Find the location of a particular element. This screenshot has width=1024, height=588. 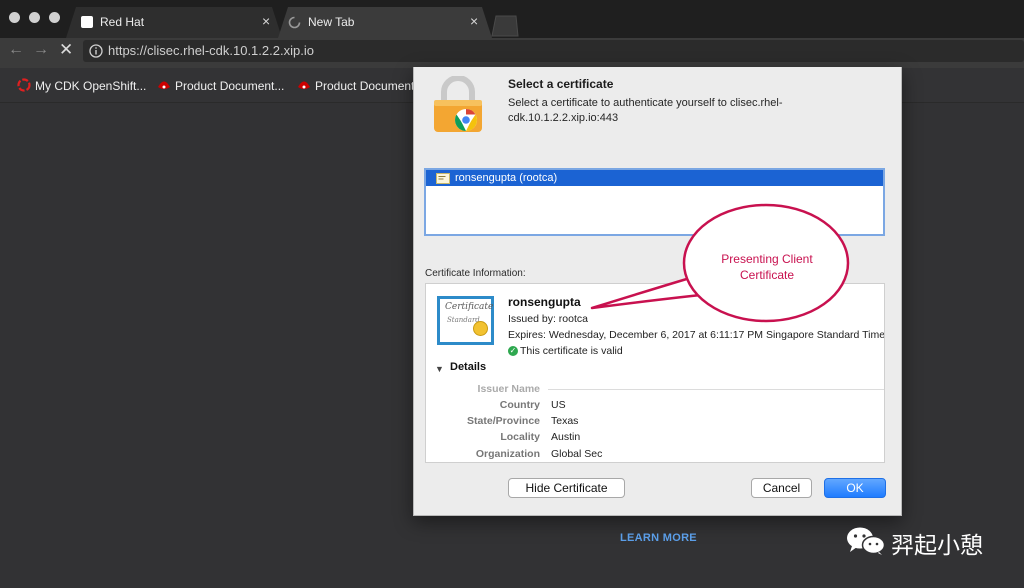

openshift-icon is located at coordinates (24, 85).